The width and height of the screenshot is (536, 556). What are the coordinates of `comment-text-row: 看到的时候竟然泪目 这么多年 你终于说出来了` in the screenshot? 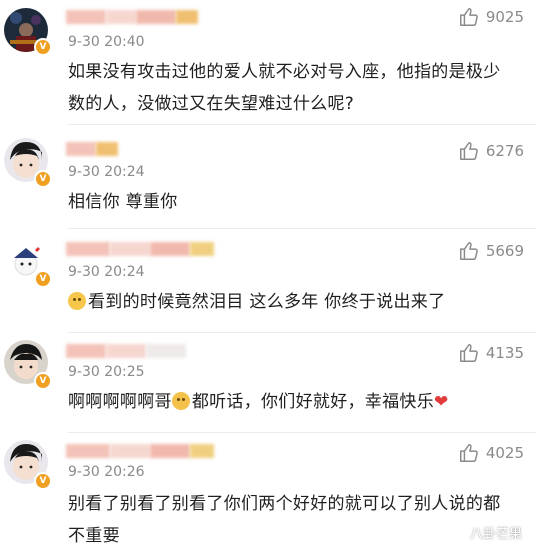 It's located at (292, 302).